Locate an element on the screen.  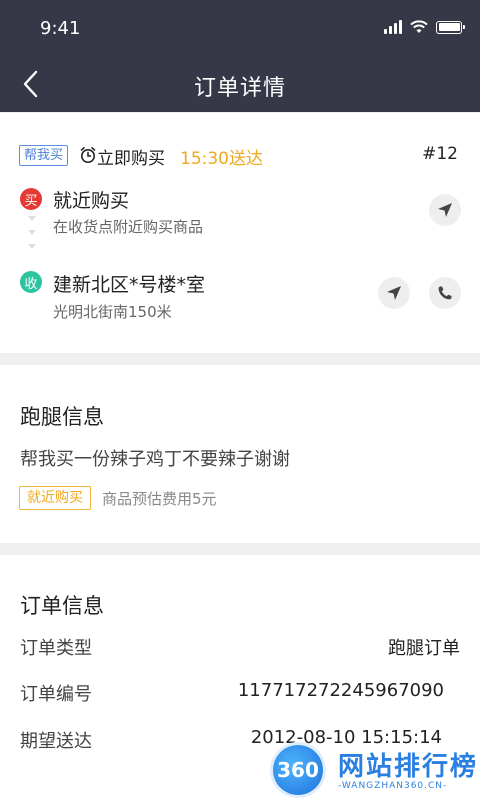
watermark: 360 网站排行榜 -WANGZHAN360.CN- is located at coordinates (372, 769).